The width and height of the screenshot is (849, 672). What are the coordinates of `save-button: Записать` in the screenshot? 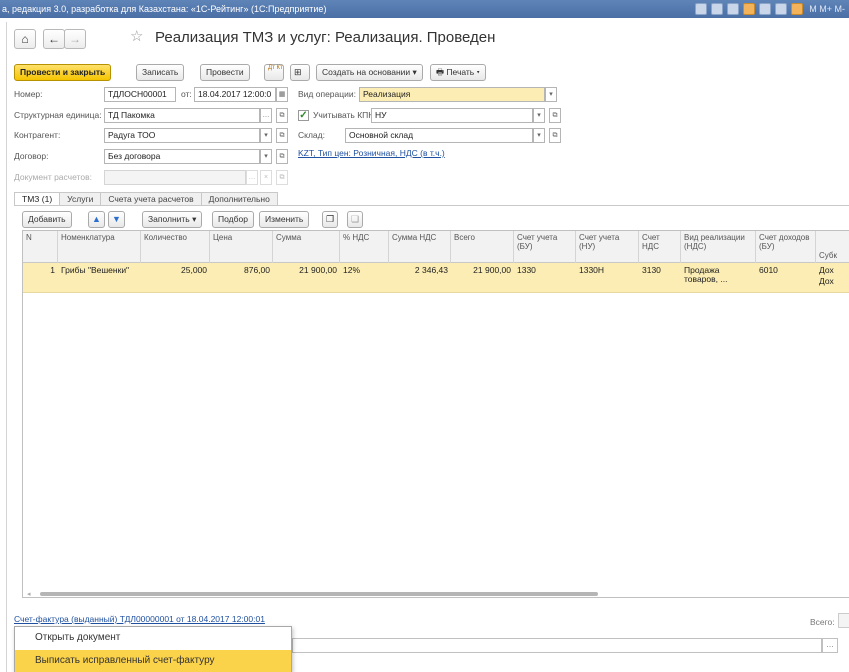 It's located at (160, 72).